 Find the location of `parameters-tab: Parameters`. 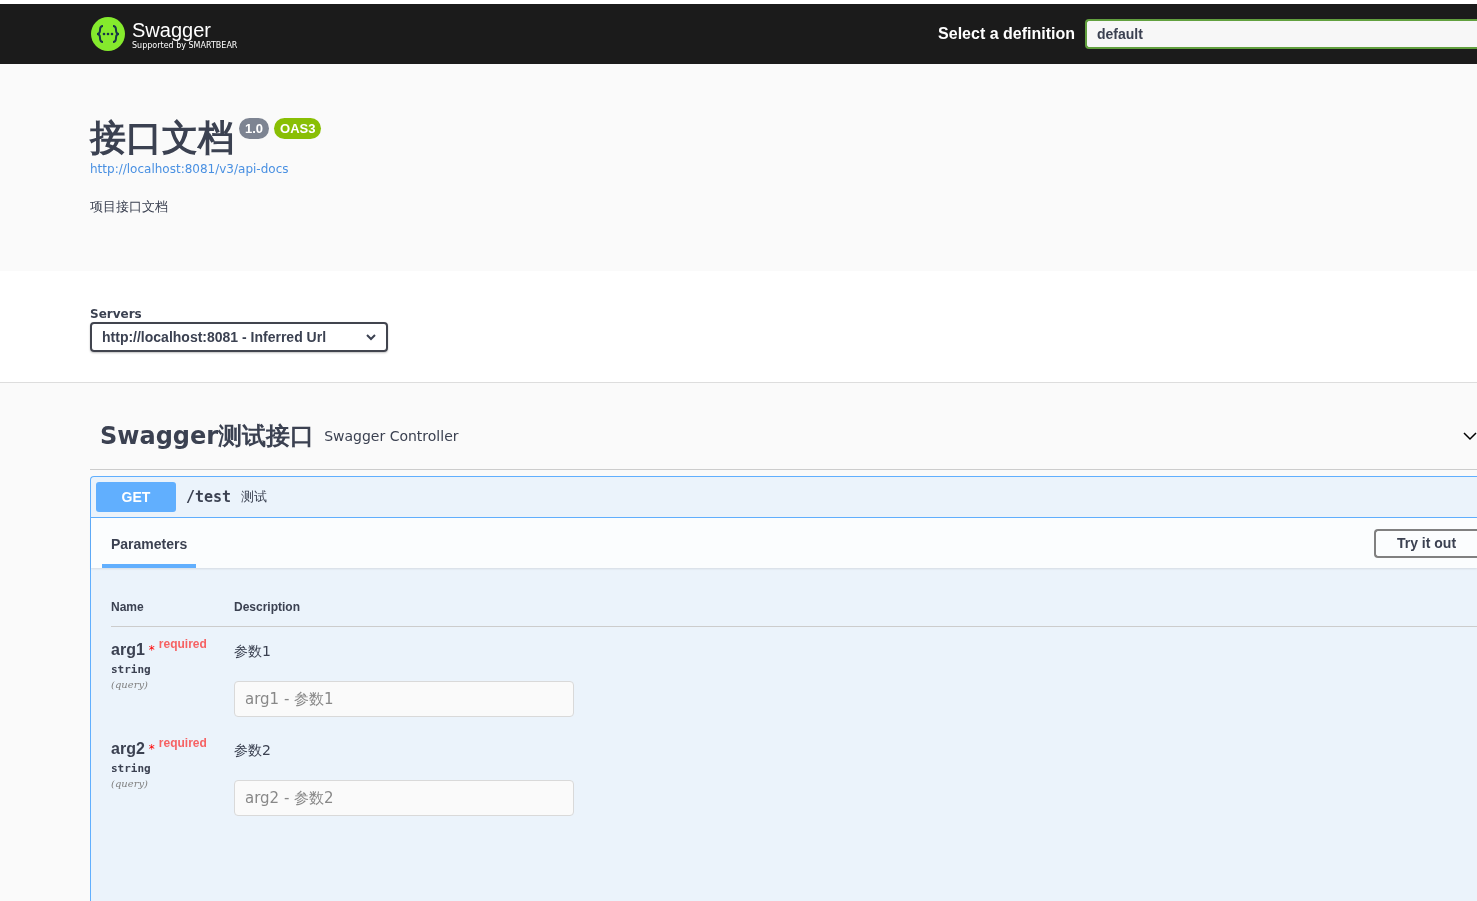

parameters-tab: Parameters is located at coordinates (149, 552).